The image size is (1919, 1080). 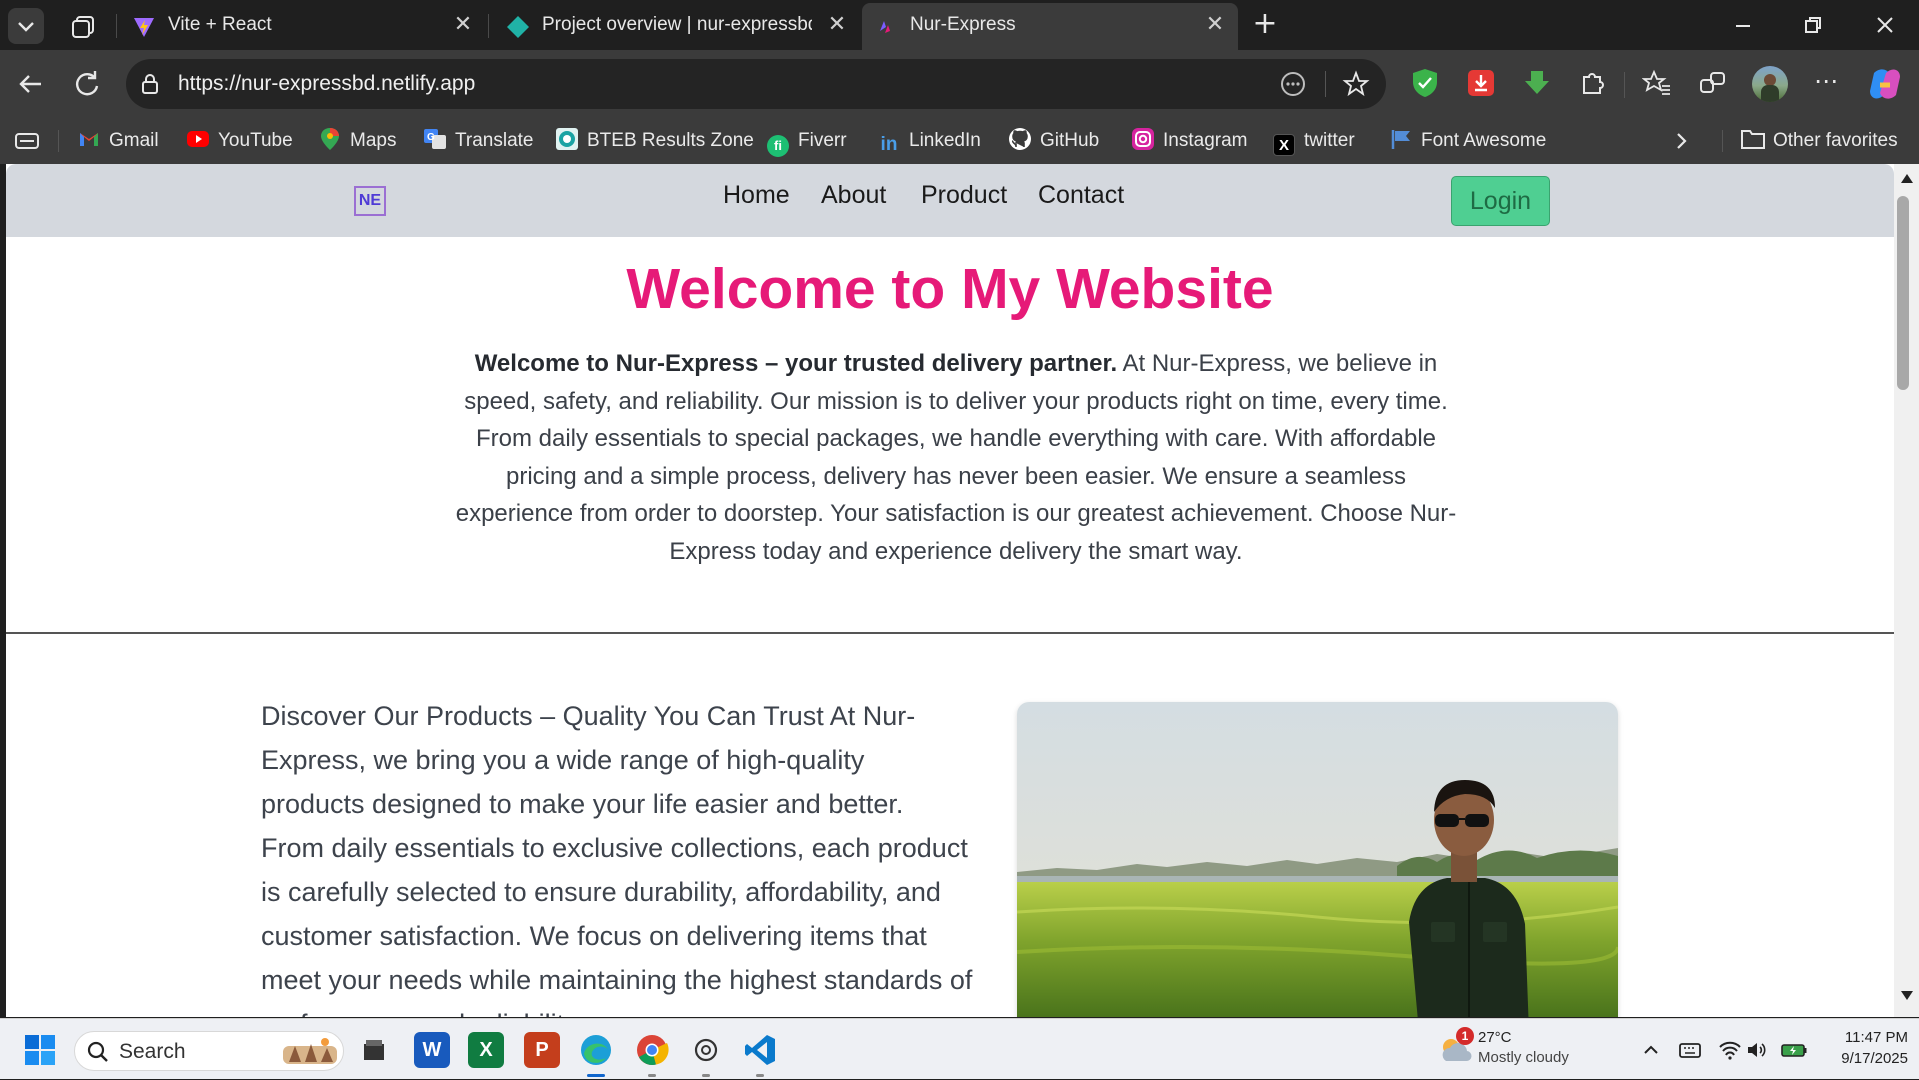 I want to click on tab-actions-icon, so click(x=27, y=141).